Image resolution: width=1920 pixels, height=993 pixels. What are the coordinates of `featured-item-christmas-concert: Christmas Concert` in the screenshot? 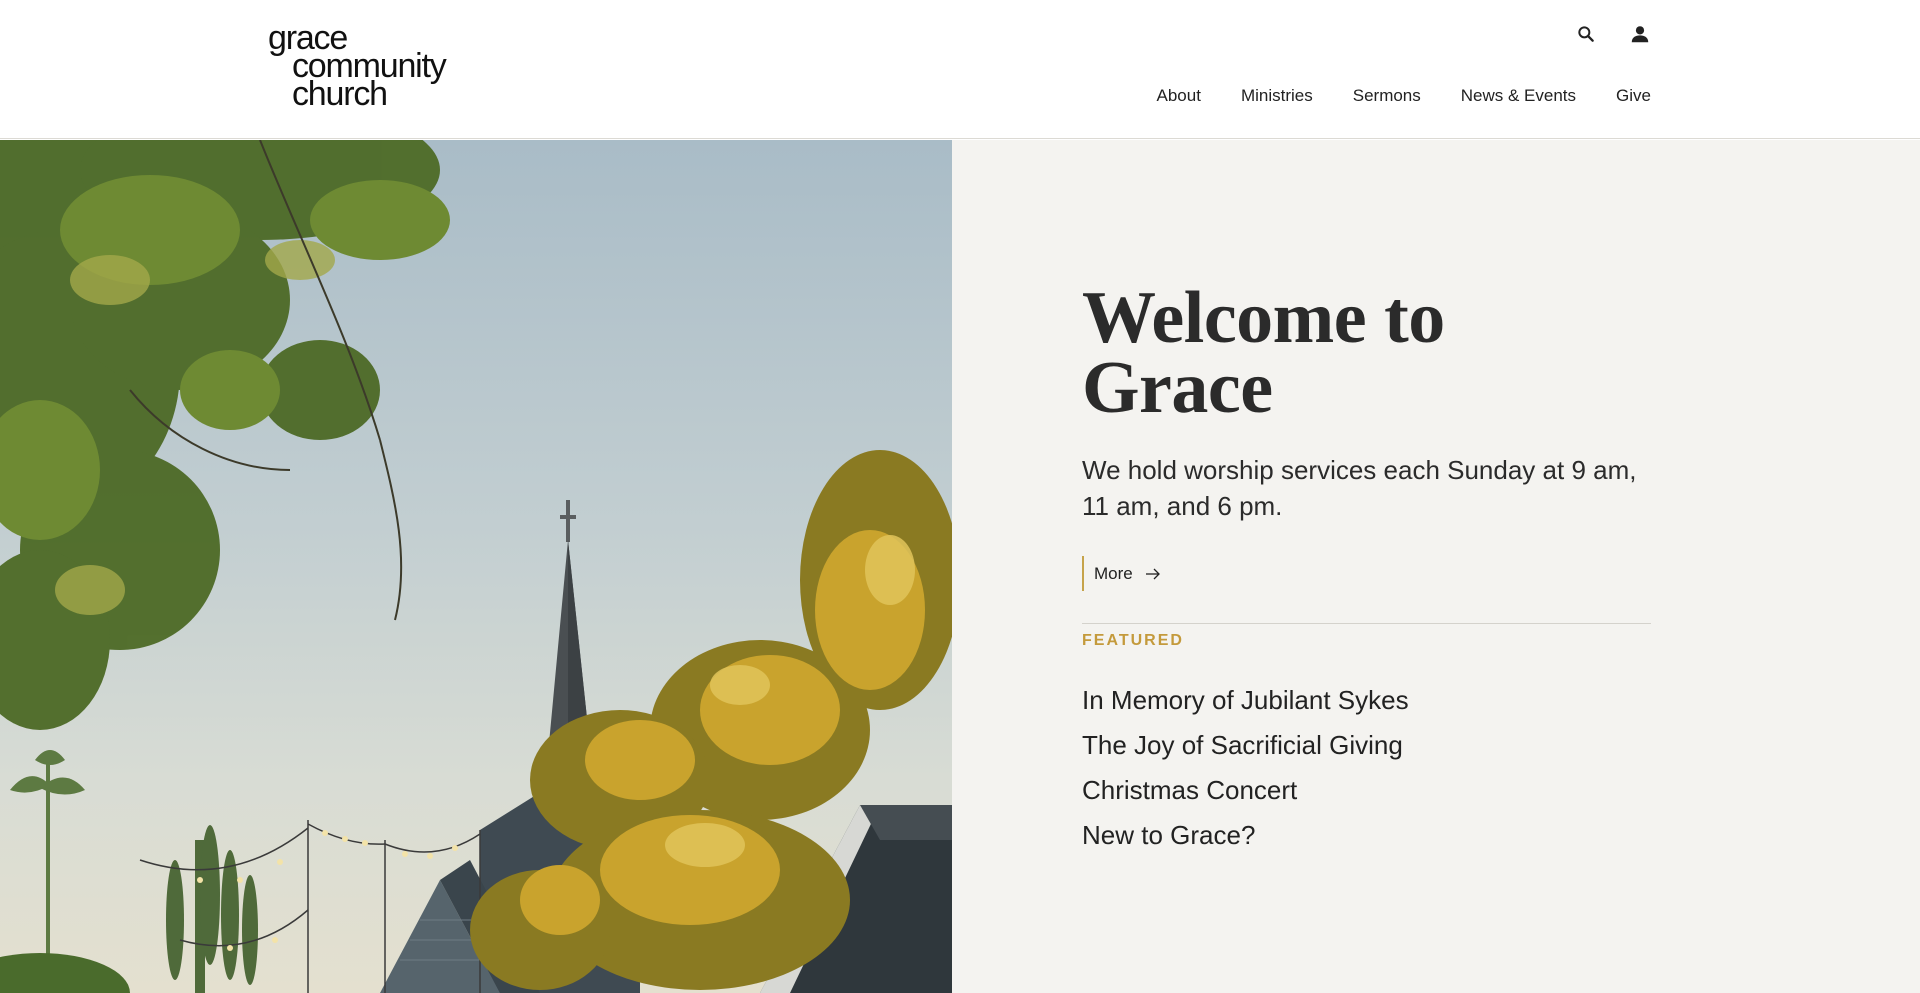 It's located at (1245, 790).